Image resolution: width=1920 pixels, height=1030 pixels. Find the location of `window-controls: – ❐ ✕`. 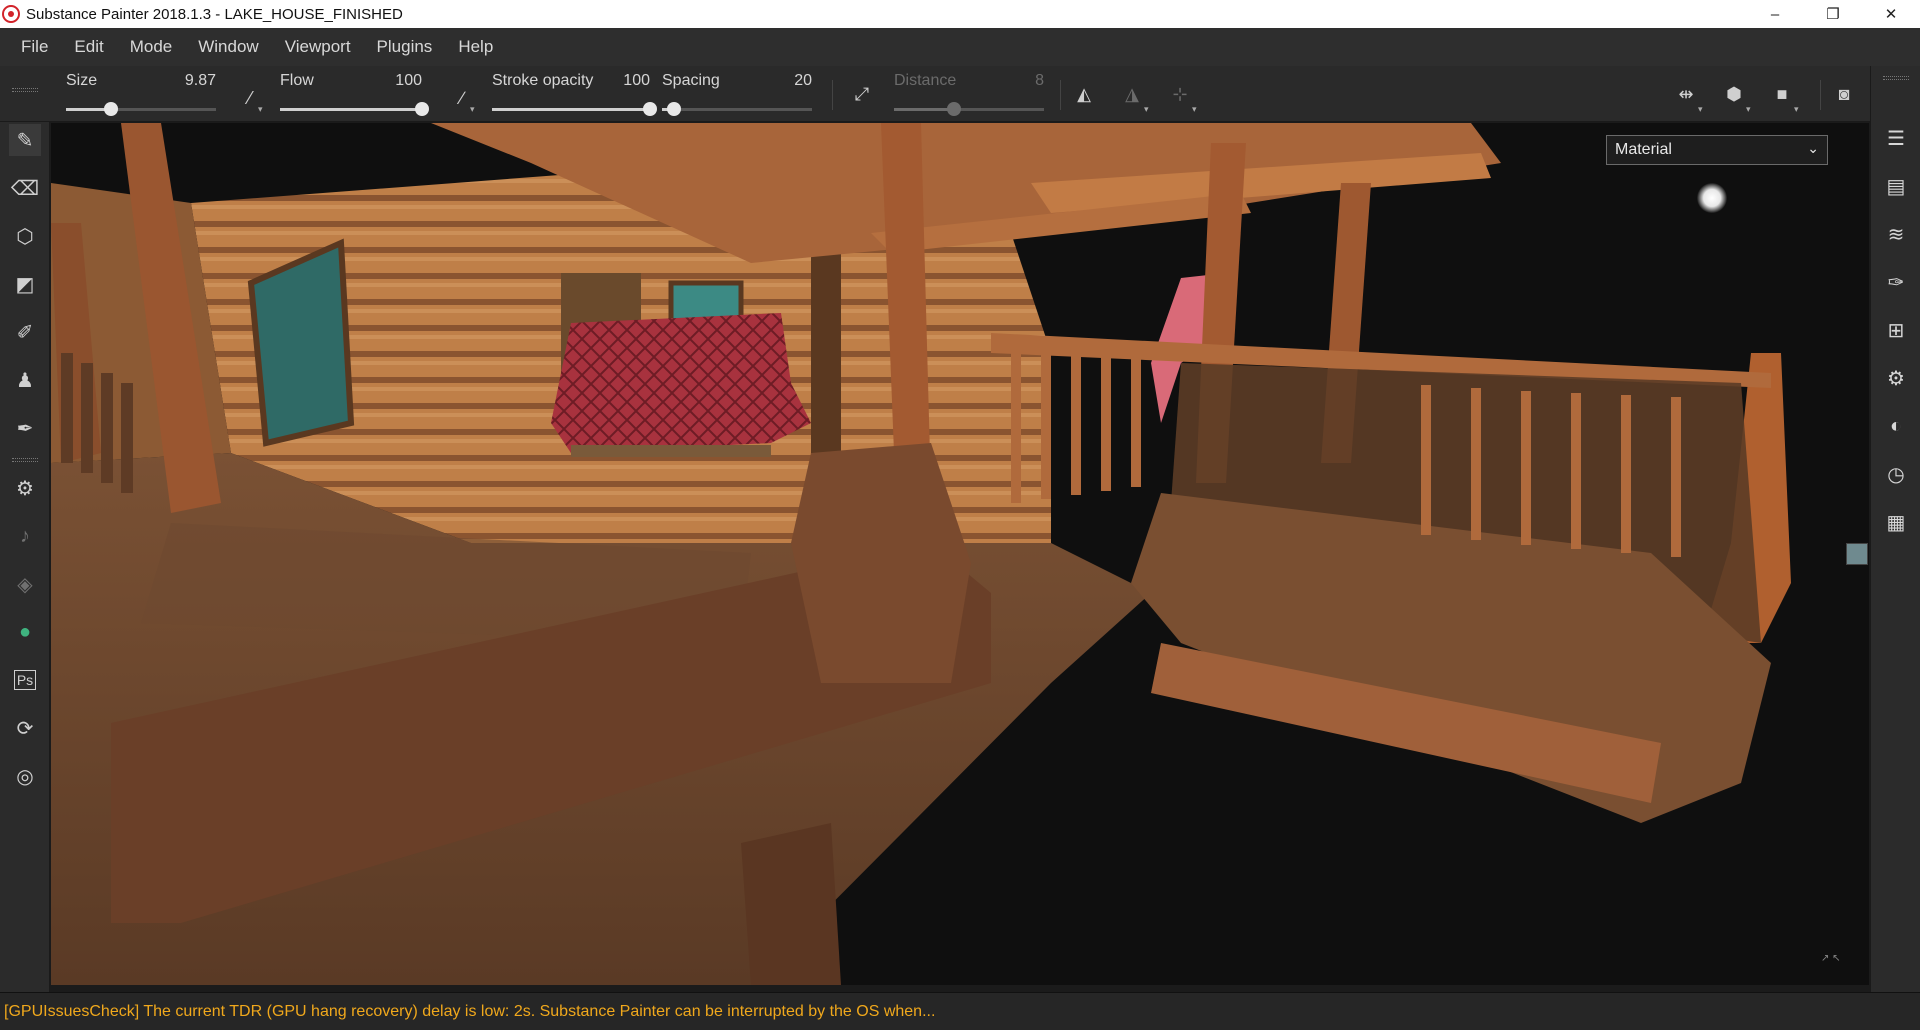

window-controls: – ❐ ✕ is located at coordinates (1833, 14).